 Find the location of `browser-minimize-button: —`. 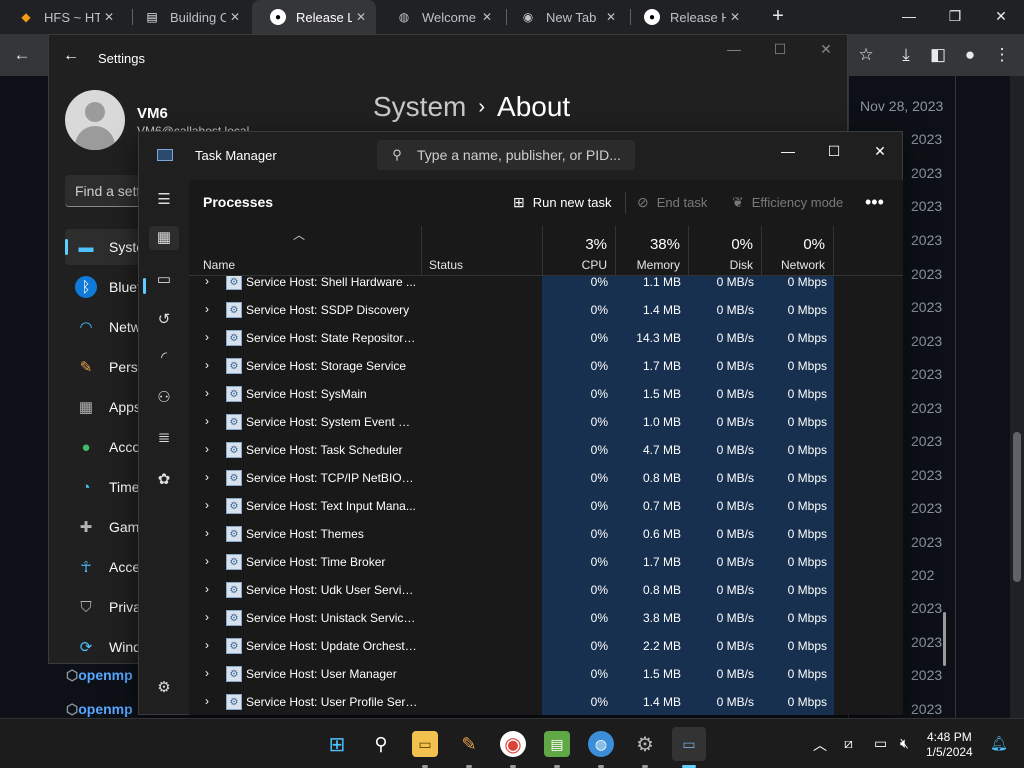

browser-minimize-button: — is located at coordinates (909, 16).